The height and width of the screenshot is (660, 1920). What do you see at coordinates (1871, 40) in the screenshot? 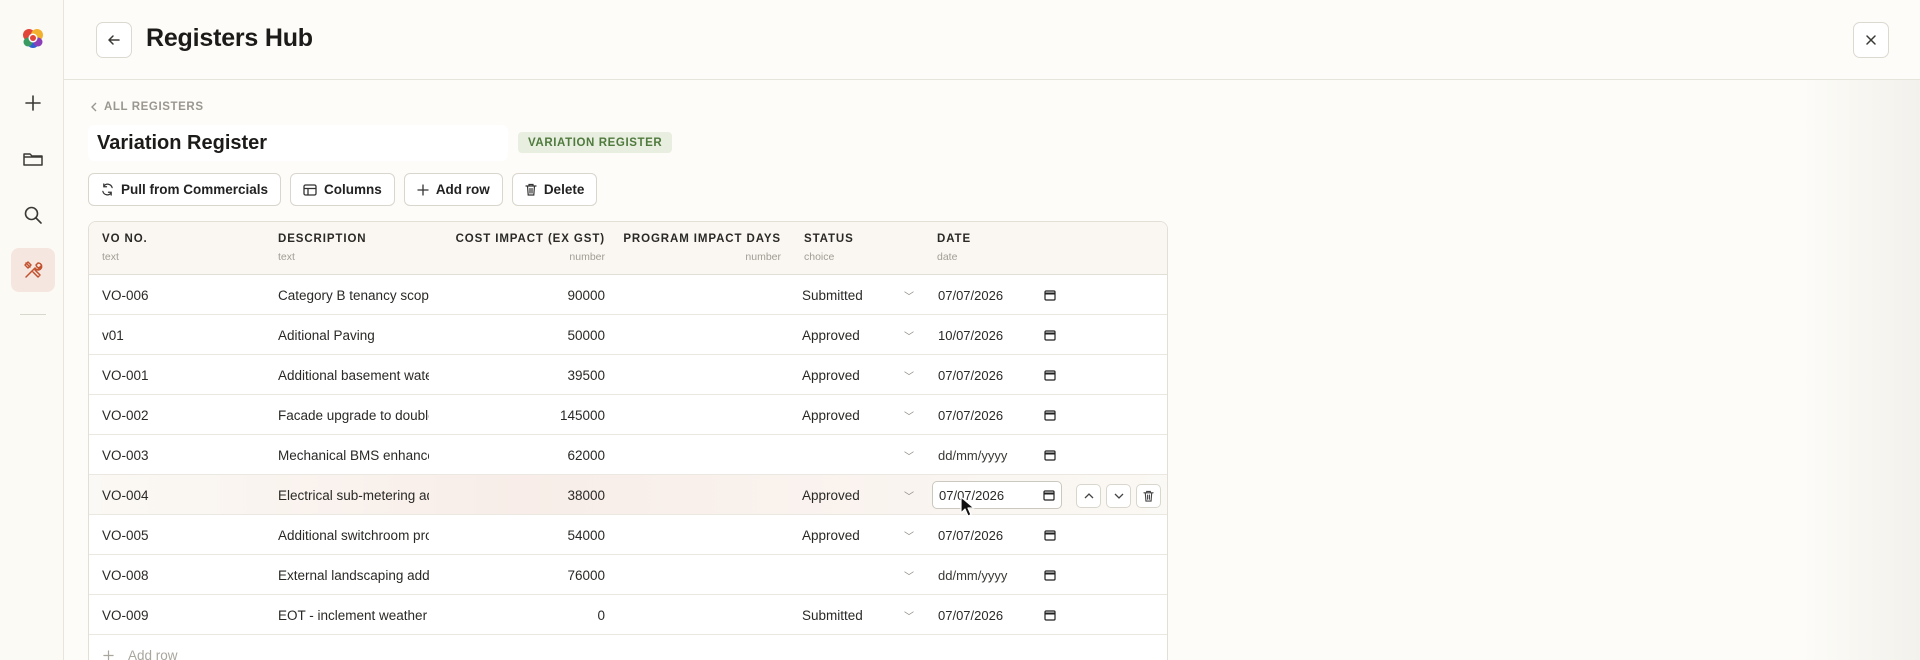
I see `close-button` at bounding box center [1871, 40].